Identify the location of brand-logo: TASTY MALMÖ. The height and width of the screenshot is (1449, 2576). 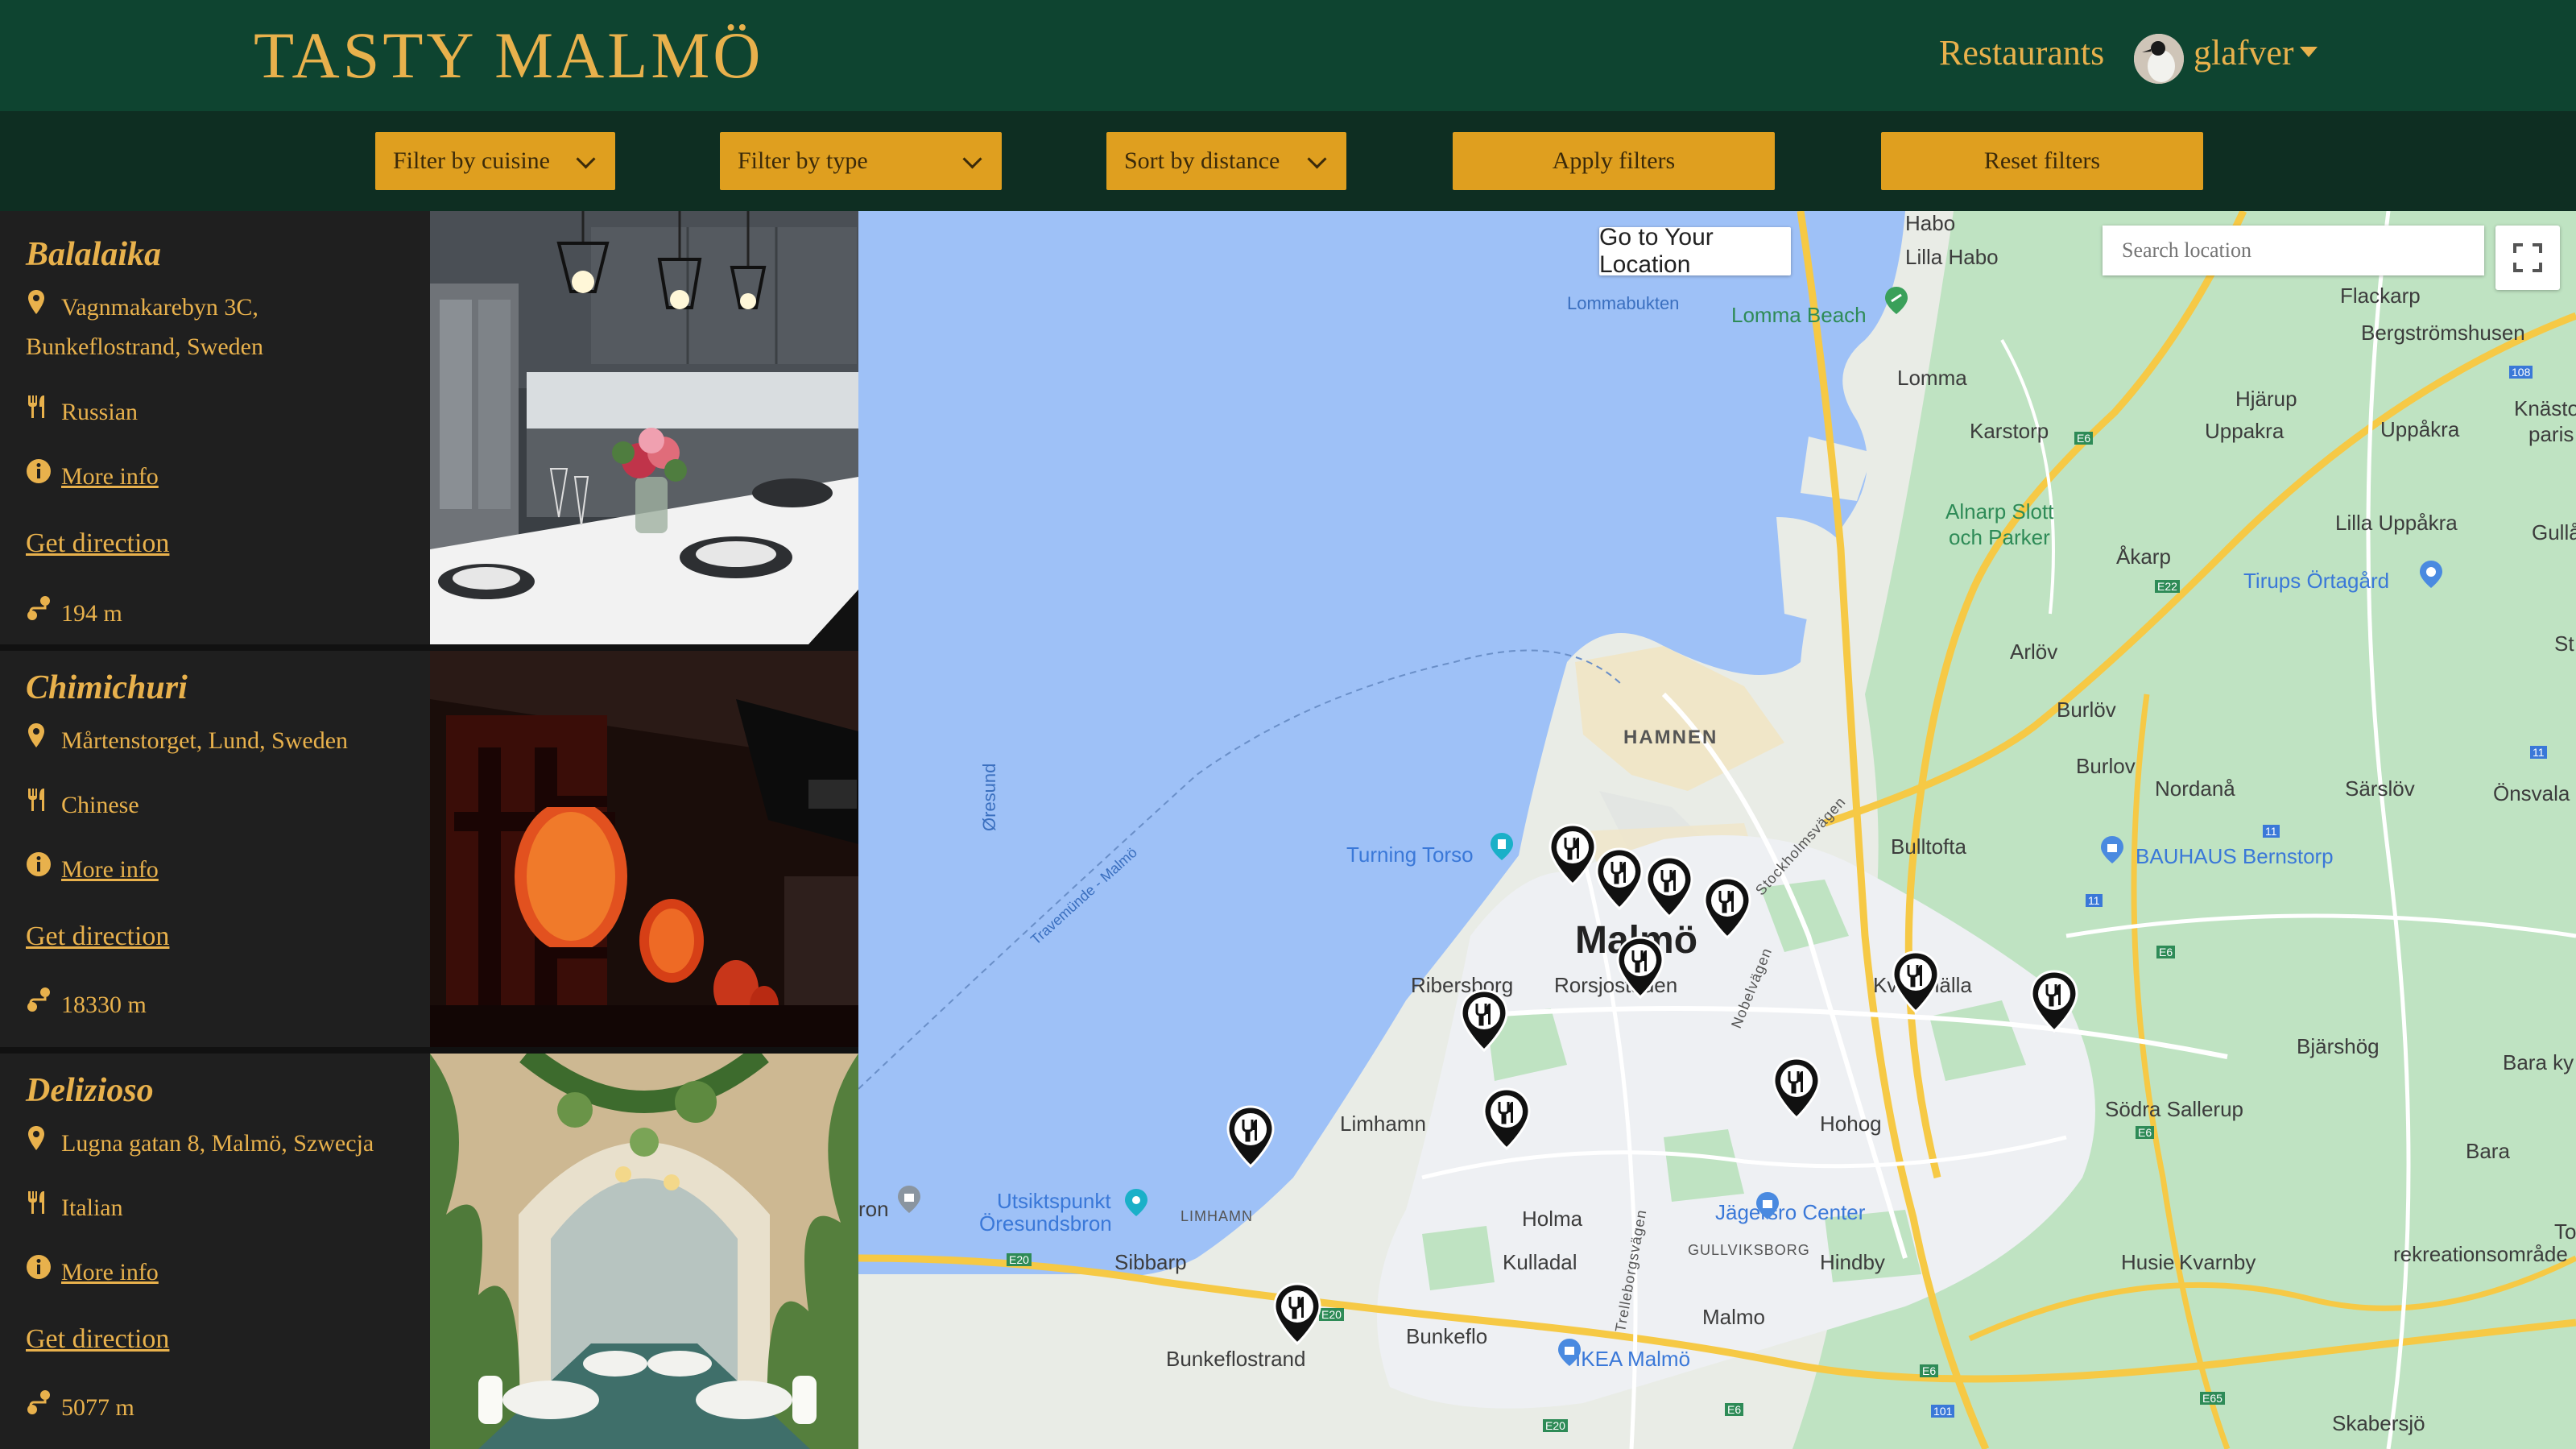
(508, 55).